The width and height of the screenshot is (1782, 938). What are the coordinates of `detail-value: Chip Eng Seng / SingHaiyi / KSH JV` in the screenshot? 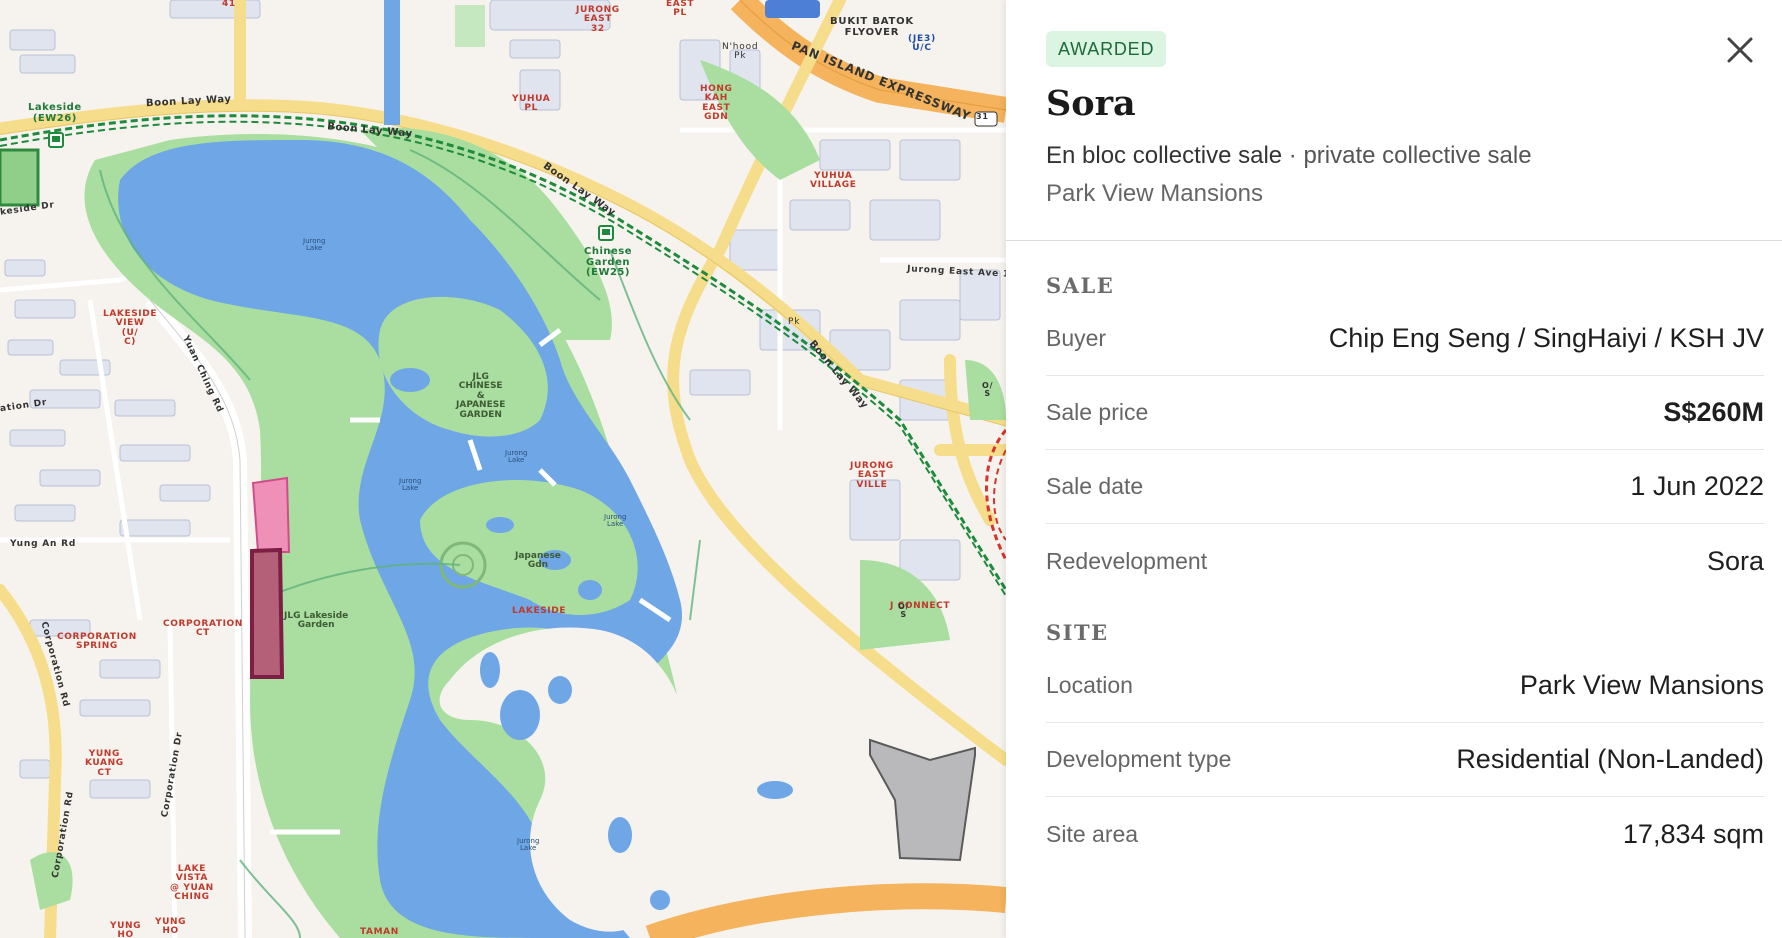 It's located at (1546, 338).